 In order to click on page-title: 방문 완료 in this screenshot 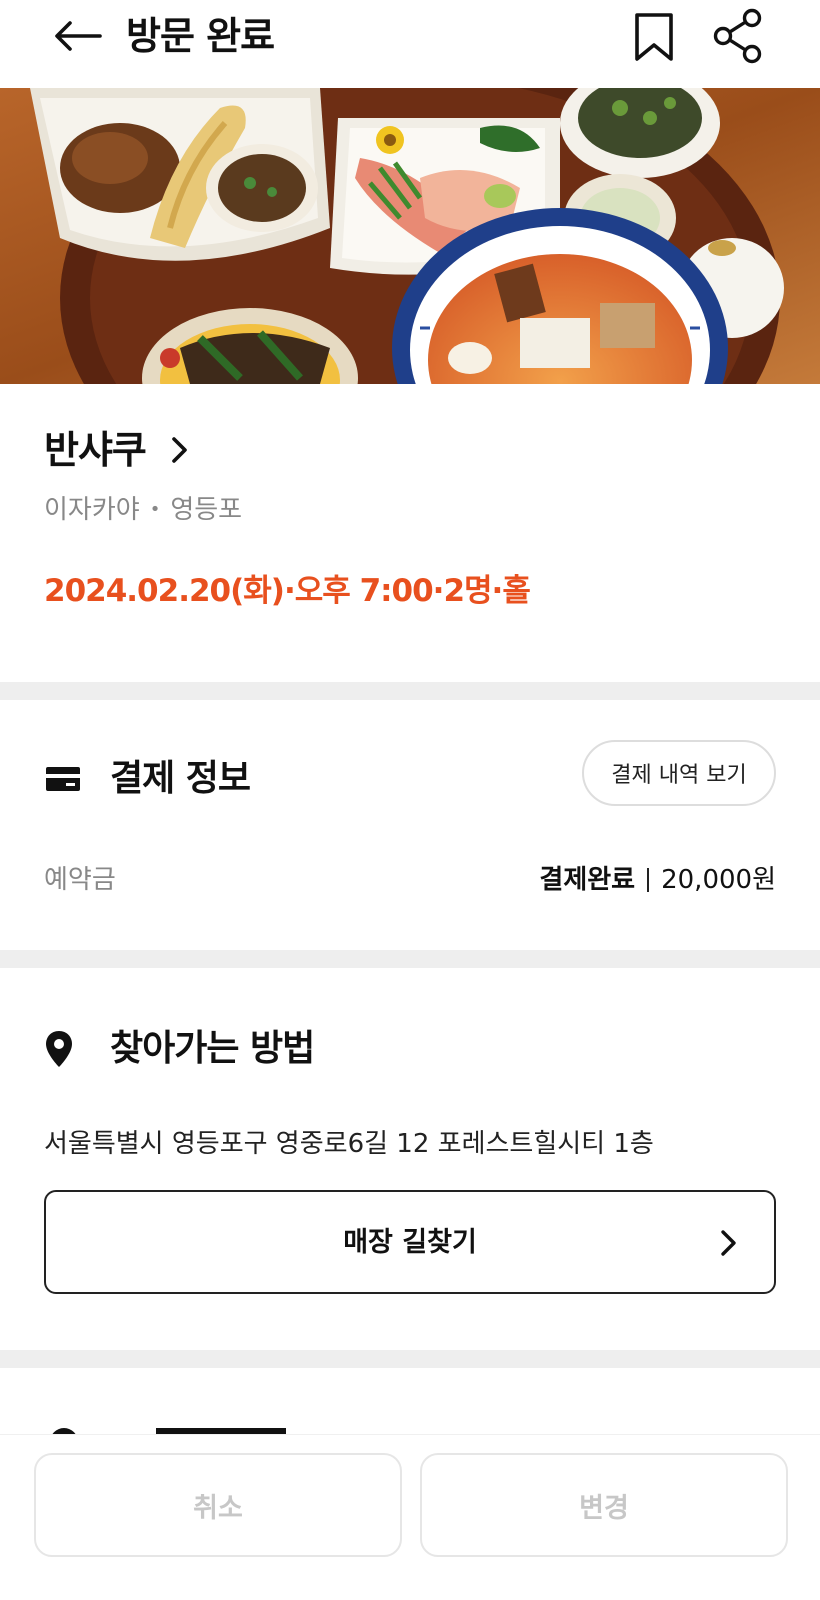, I will do `click(200, 36)`.